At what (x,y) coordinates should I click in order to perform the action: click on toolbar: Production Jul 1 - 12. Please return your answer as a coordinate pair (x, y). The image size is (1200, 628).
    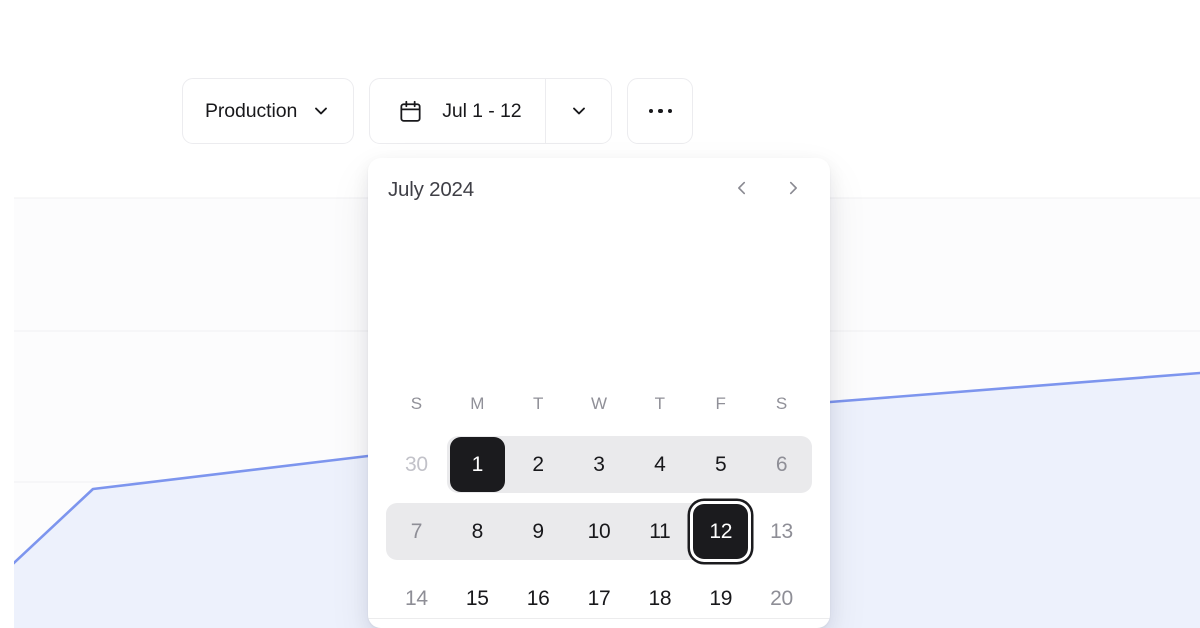
    Looking at the image, I should click on (438, 111).